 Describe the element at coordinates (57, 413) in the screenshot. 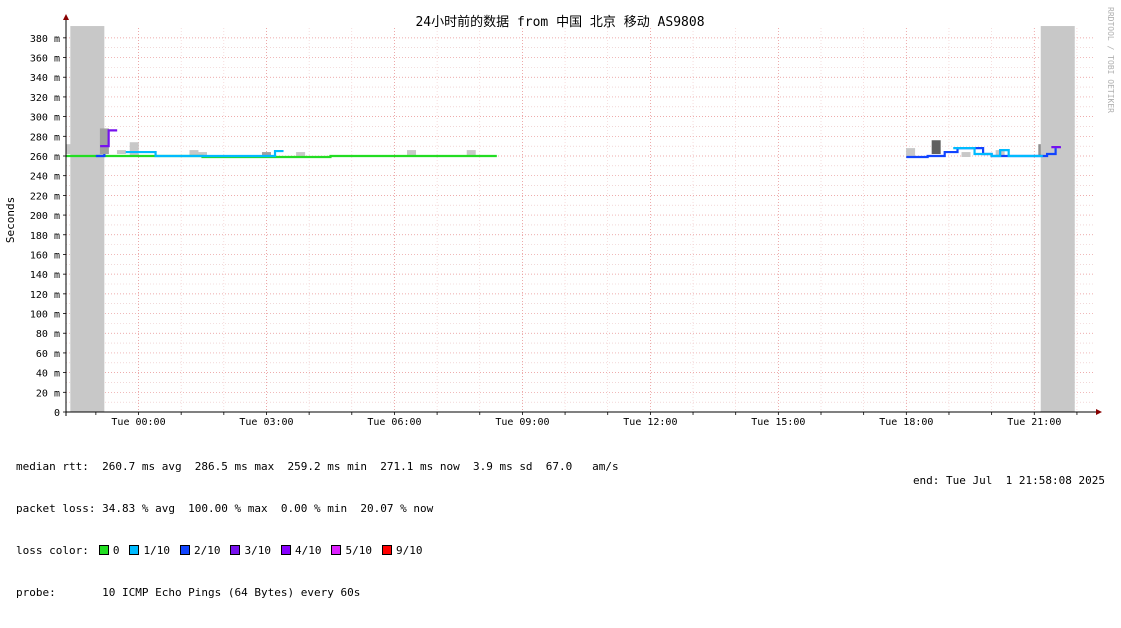

I see `y-tick-label: 0` at that location.